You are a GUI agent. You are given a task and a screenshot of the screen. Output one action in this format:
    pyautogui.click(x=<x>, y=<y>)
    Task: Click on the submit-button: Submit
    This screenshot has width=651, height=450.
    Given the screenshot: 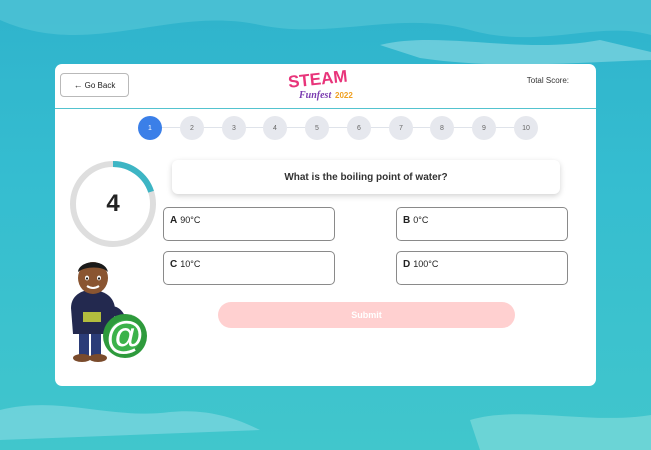 What is the action you would take?
    pyautogui.click(x=366, y=315)
    